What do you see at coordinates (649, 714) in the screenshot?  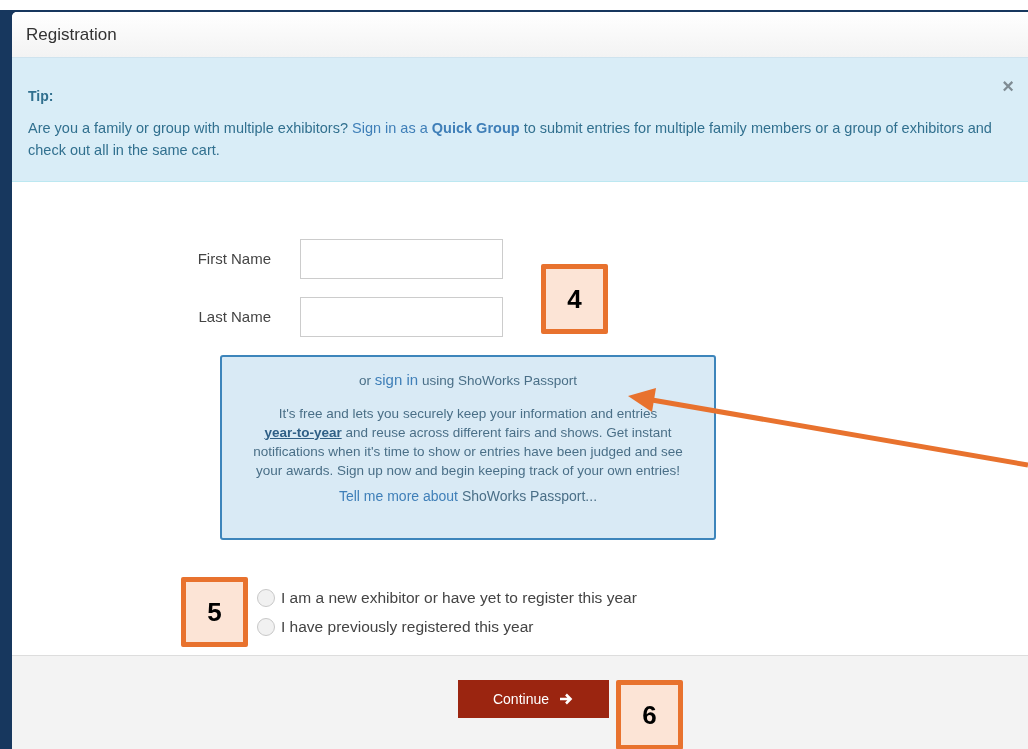 I see `step-callout: 6` at bounding box center [649, 714].